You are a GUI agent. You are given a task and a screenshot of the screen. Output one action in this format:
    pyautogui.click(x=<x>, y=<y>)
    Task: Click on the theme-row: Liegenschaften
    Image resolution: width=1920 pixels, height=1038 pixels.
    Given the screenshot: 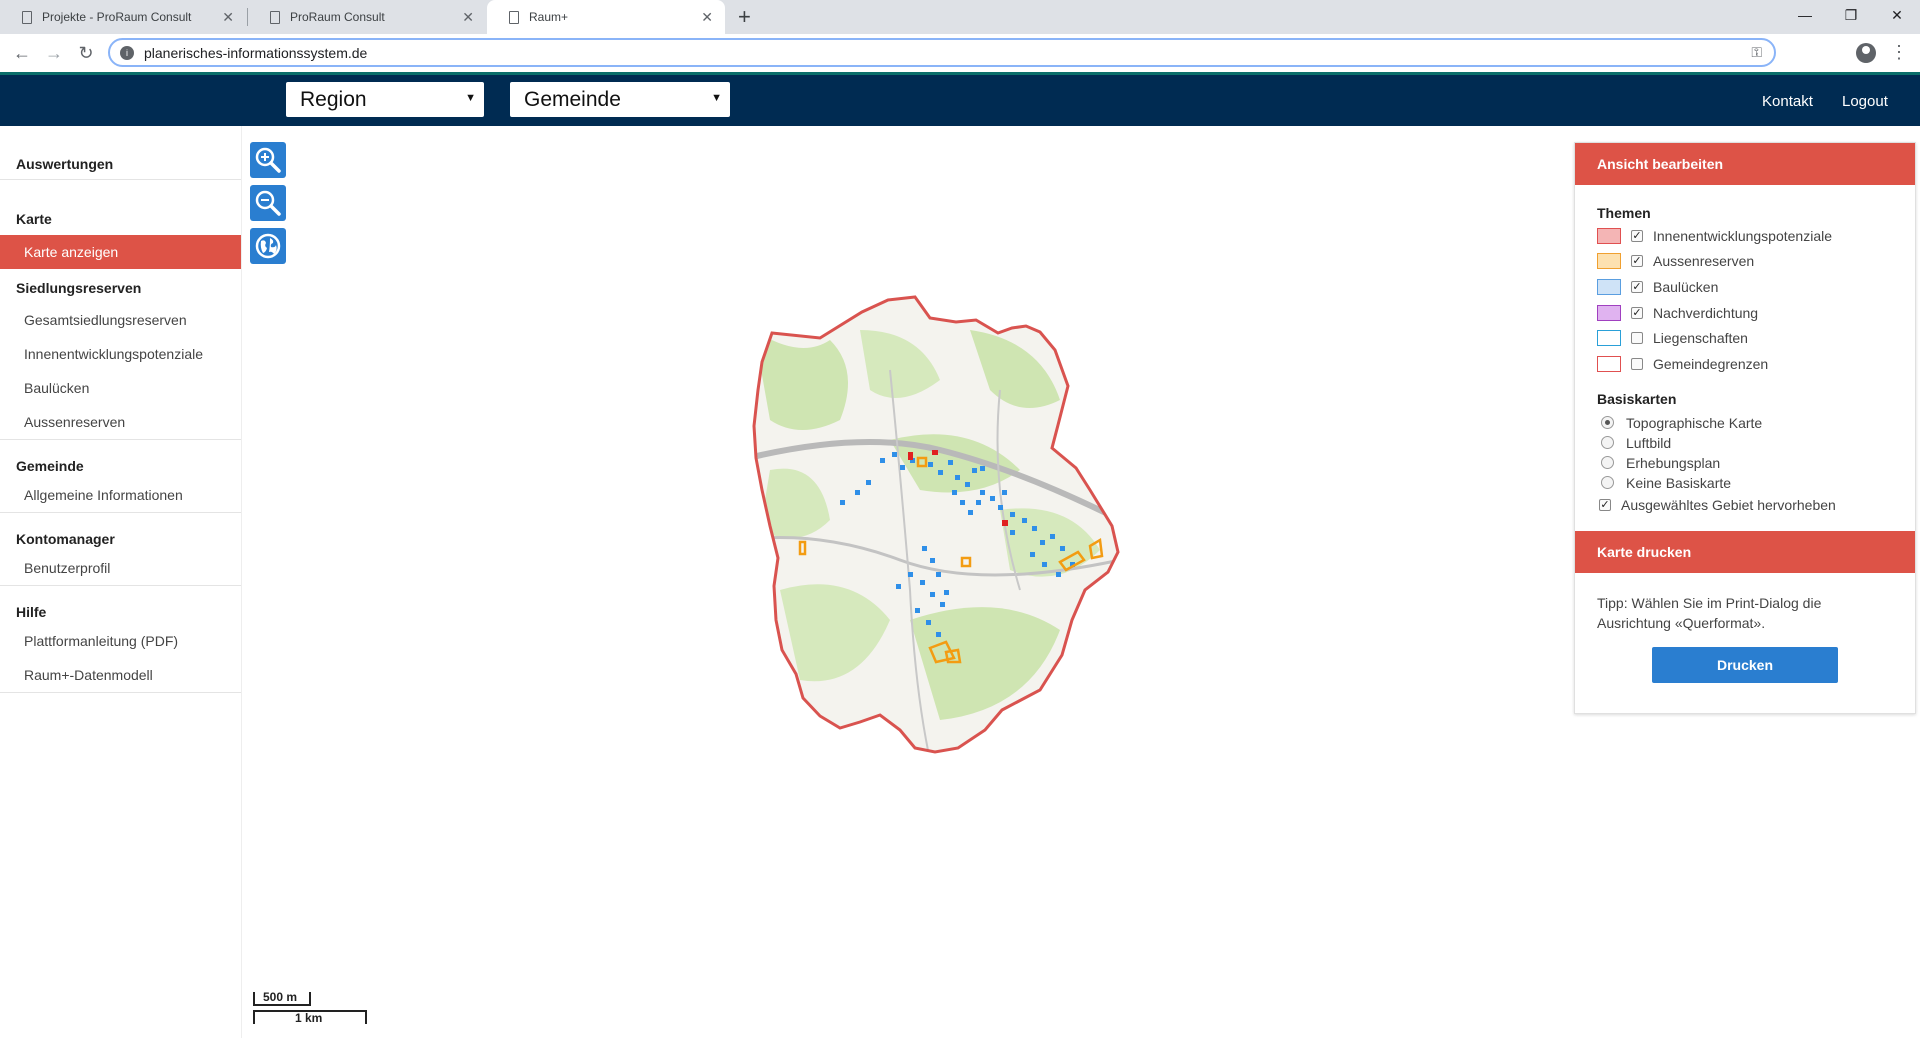 What is the action you would take?
    pyautogui.click(x=1745, y=338)
    